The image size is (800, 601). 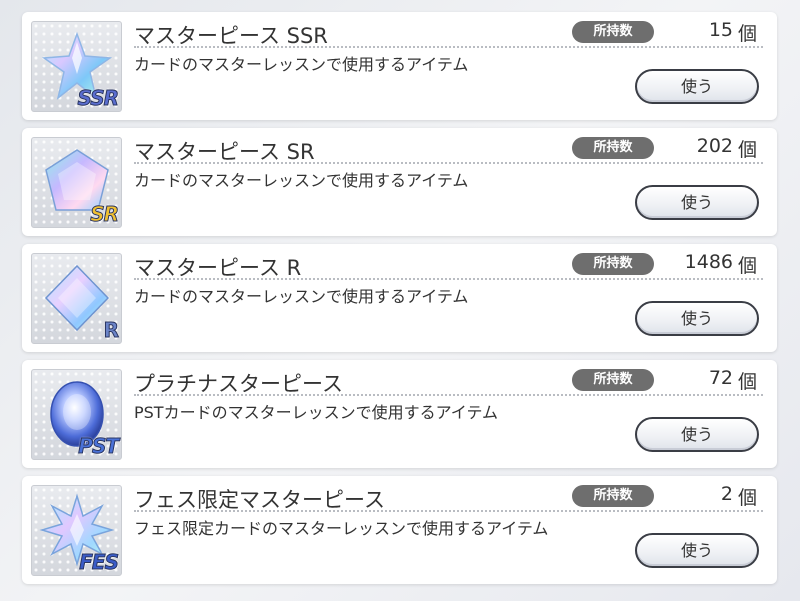 I want to click on owned-count: 15, so click(x=720, y=30).